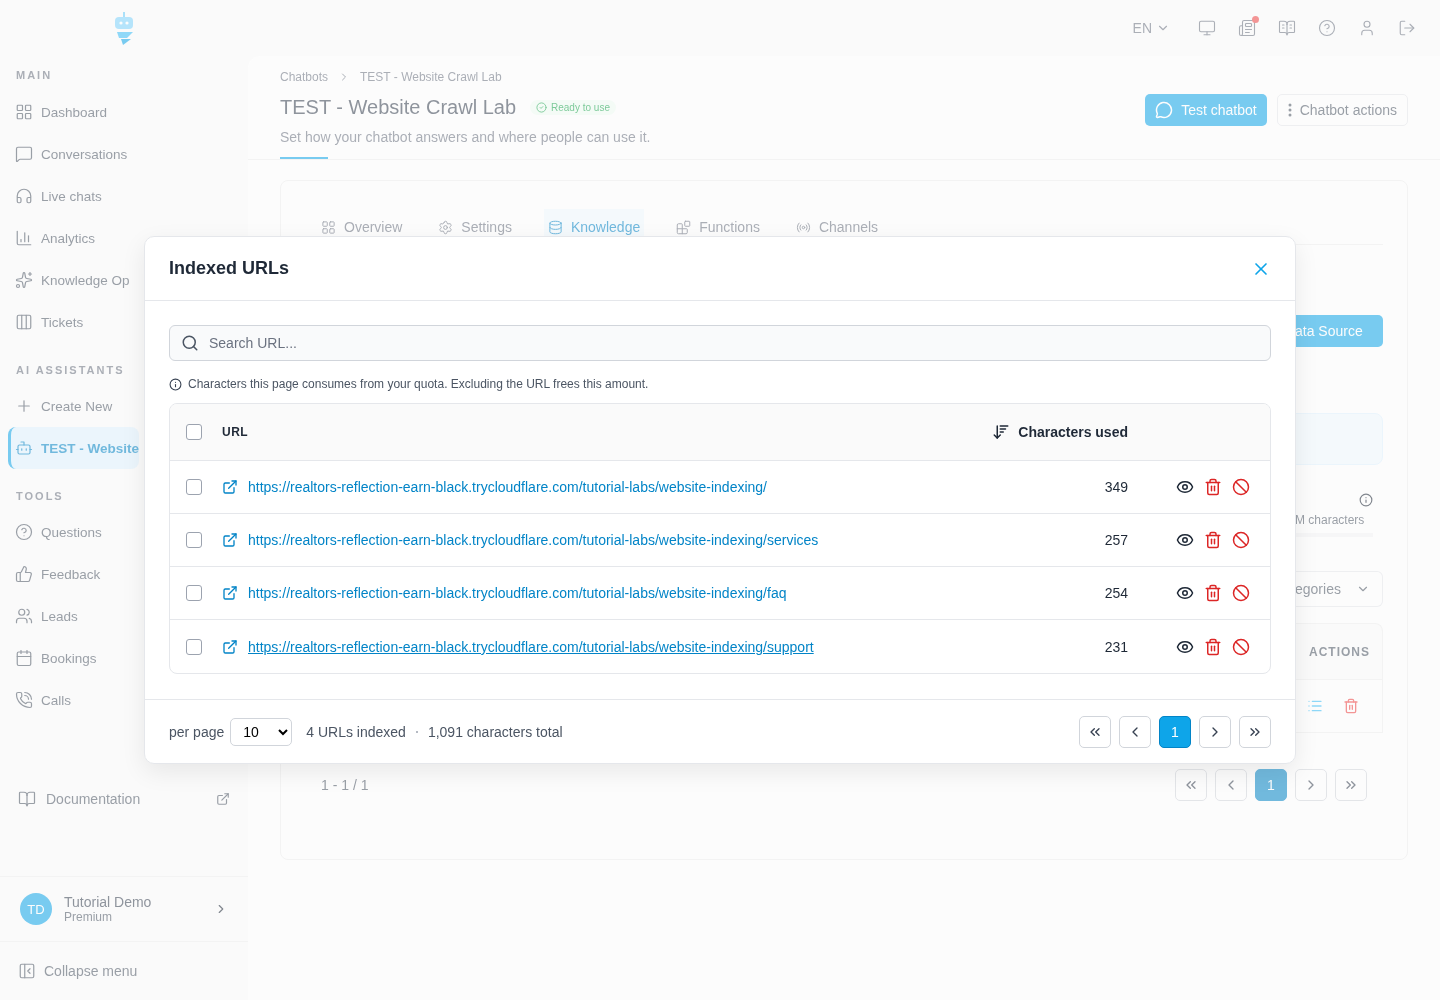 The width and height of the screenshot is (1440, 1000). I want to click on language-selector: EN, so click(1151, 28).